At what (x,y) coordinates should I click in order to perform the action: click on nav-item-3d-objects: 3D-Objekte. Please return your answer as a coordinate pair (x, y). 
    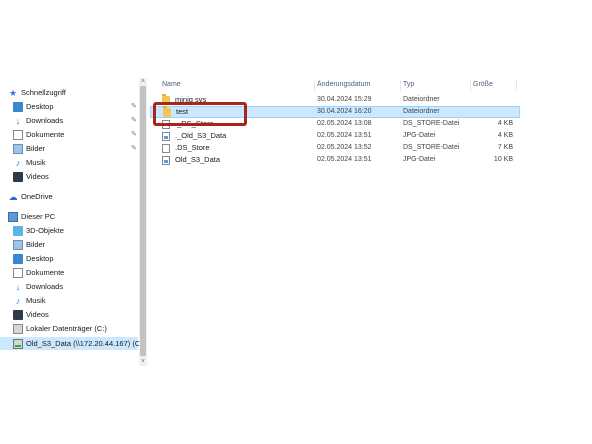
    Looking at the image, I should click on (38, 230).